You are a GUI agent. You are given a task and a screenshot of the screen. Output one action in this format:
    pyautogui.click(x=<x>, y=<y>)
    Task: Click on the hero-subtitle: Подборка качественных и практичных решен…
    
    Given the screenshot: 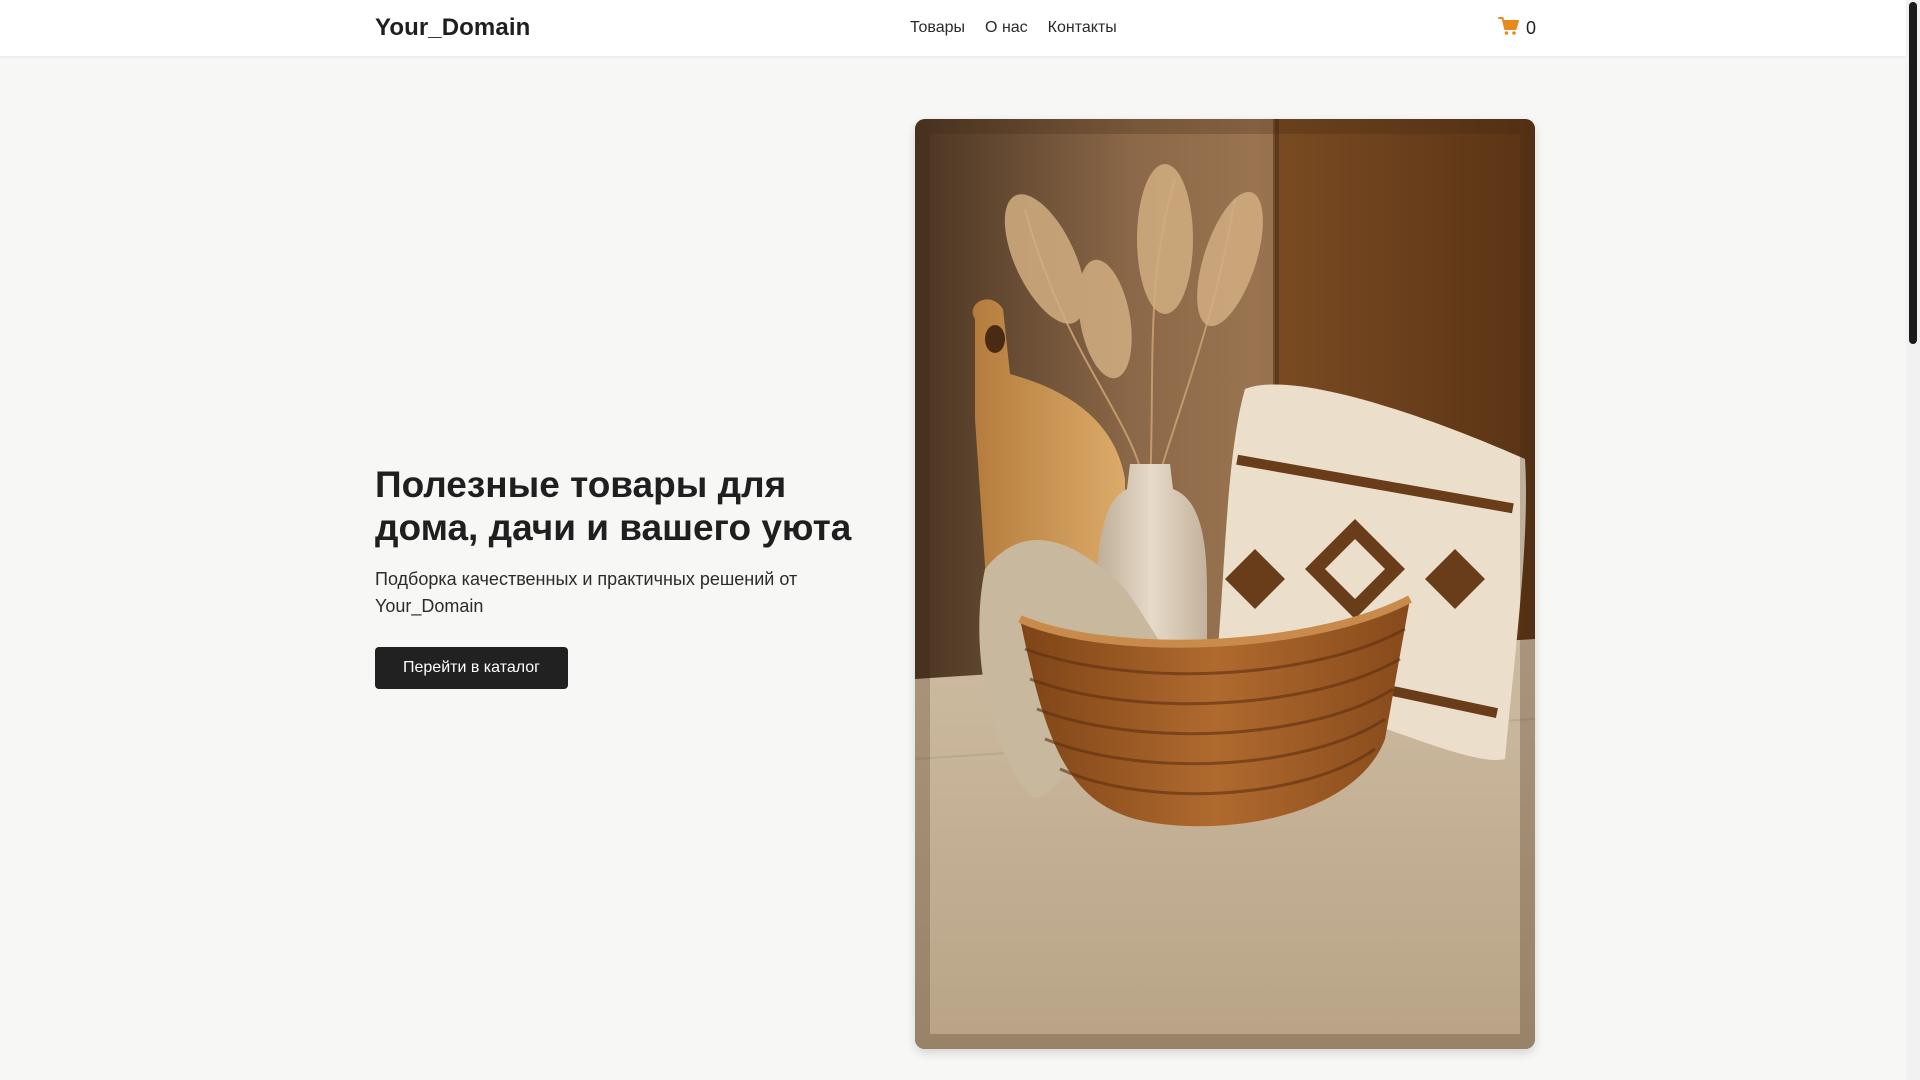 What is the action you would take?
    pyautogui.click(x=586, y=592)
    